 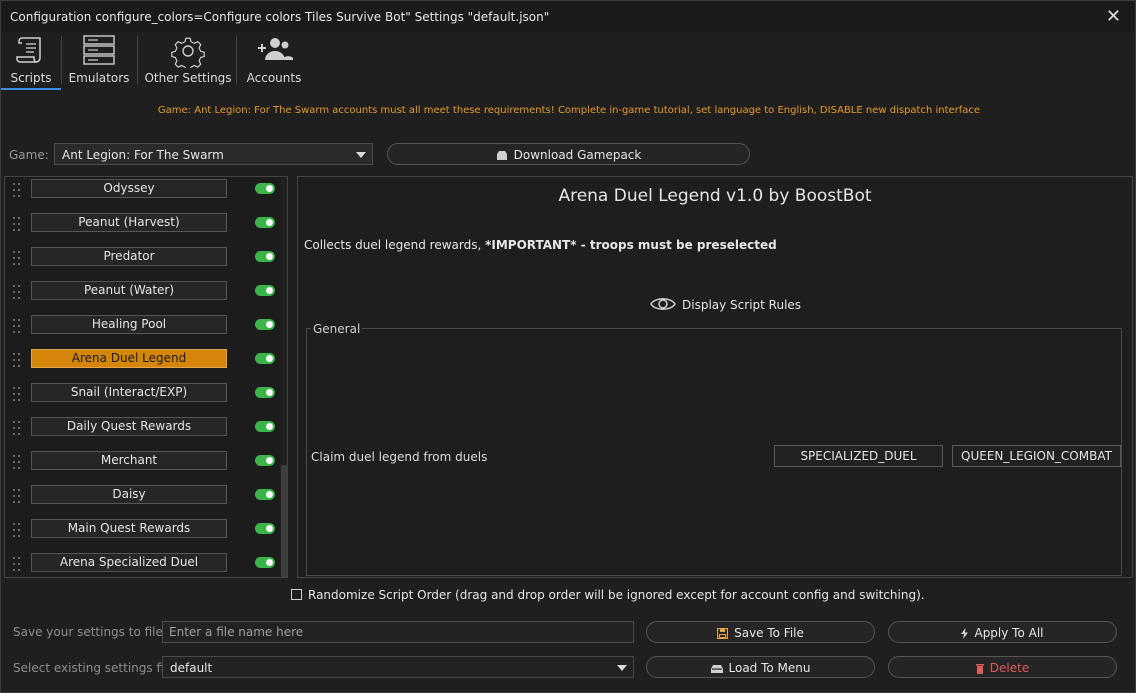 I want to click on script-row: Peanut (Harvest), so click(x=145, y=228).